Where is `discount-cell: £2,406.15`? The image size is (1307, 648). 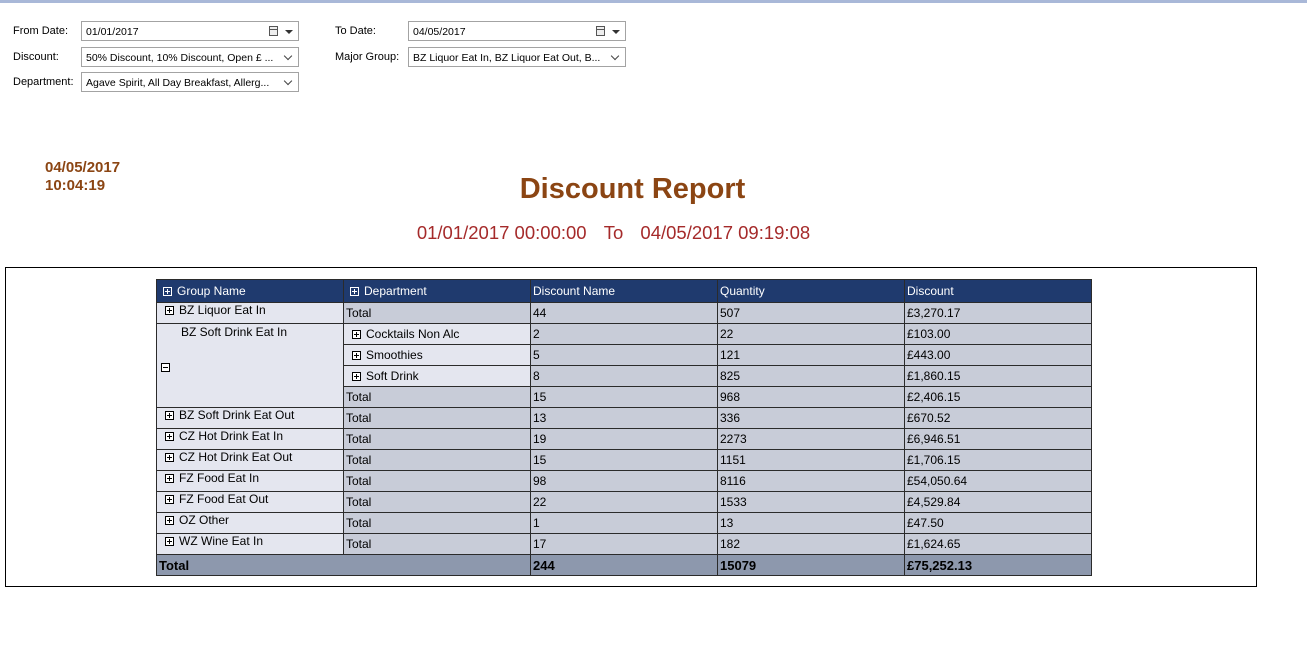 discount-cell: £2,406.15 is located at coordinates (998, 397).